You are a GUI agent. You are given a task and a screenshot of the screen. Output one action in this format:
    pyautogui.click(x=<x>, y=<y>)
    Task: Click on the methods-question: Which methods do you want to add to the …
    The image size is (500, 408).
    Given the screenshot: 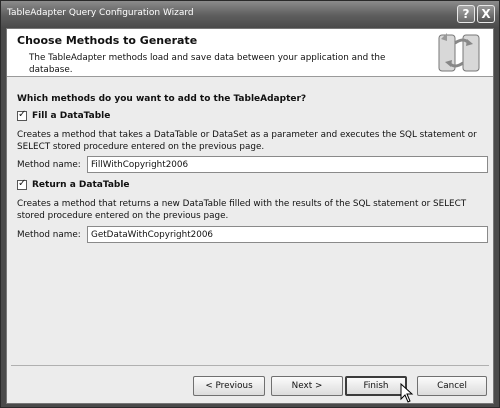 What is the action you would take?
    pyautogui.click(x=162, y=99)
    